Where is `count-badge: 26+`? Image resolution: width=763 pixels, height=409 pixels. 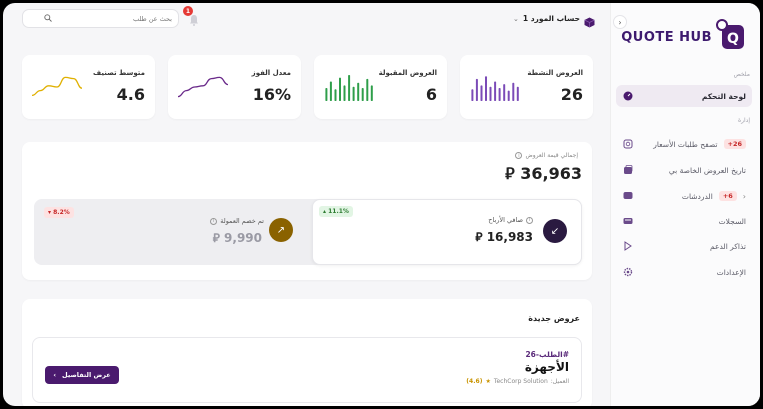
count-badge: 26+ is located at coordinates (734, 144).